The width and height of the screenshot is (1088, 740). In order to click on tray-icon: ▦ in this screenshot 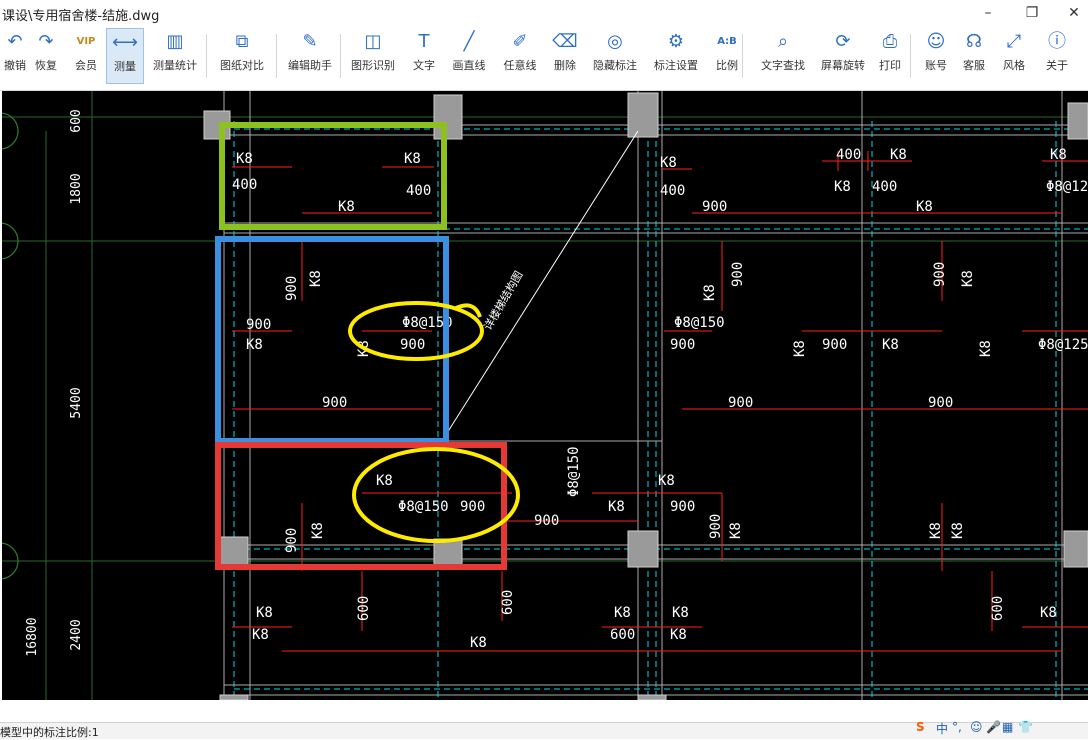, I will do `click(1007, 727)`.